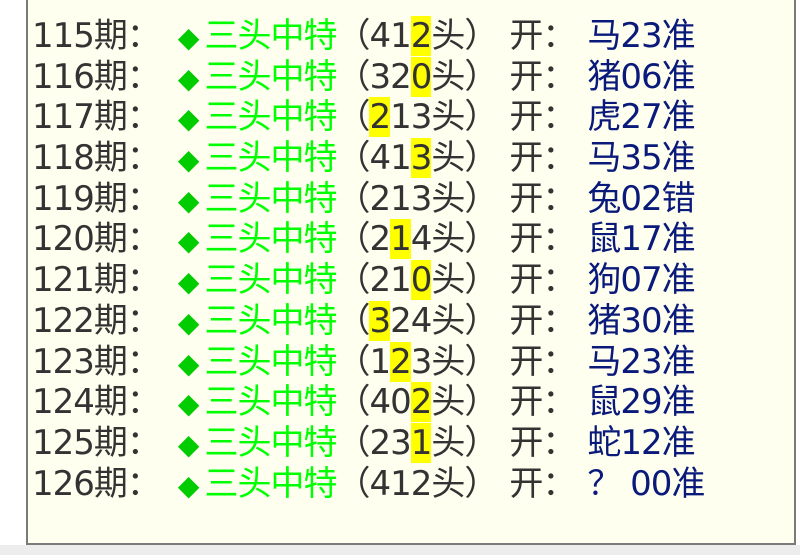  What do you see at coordinates (641, 280) in the screenshot?
I see `result-value: 狗07准` at bounding box center [641, 280].